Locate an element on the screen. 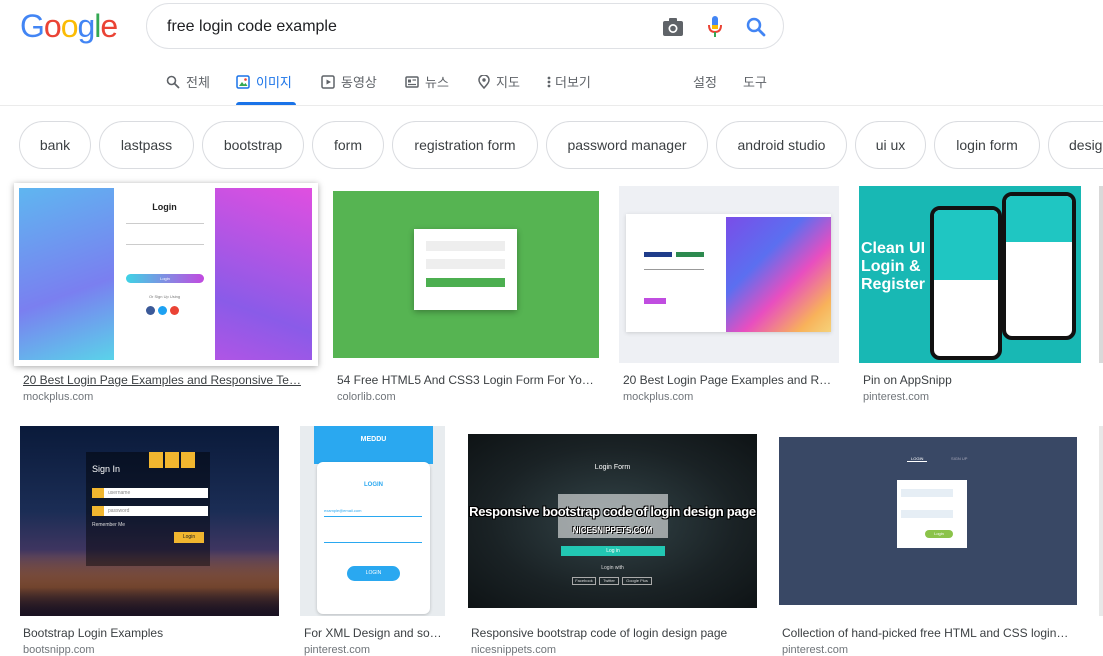 The width and height of the screenshot is (1103, 656). tab-label: 뉴스 is located at coordinates (437, 82).